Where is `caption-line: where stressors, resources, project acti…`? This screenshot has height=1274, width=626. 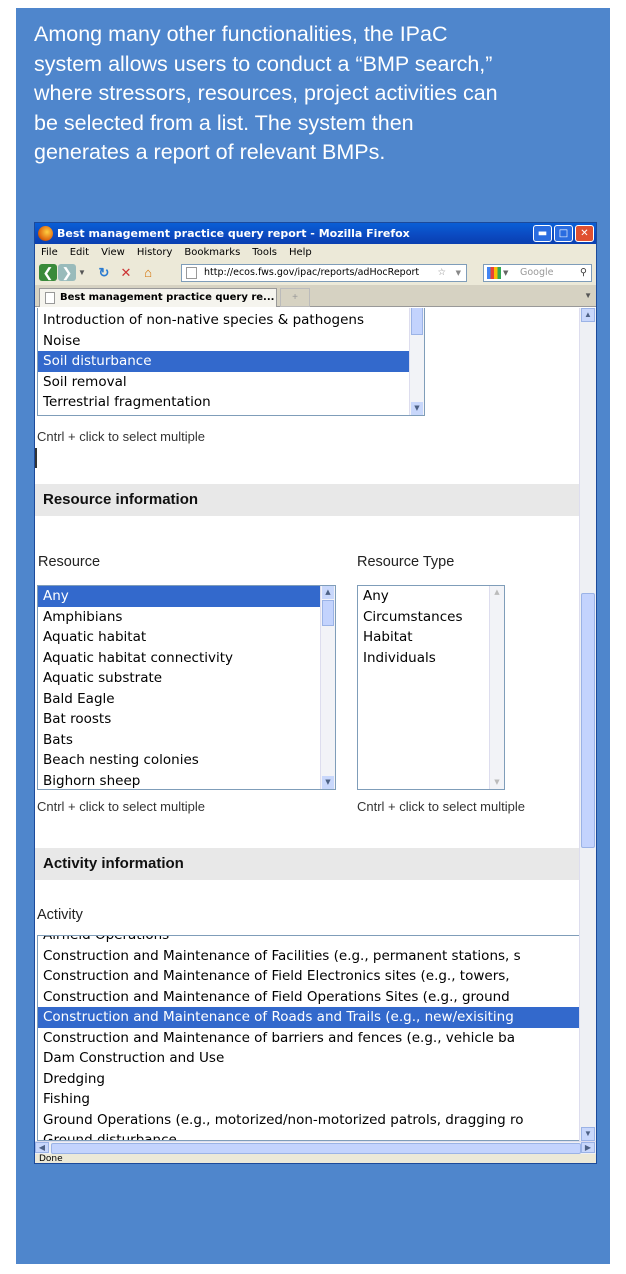
caption-line: where stressors, resources, project acti… is located at coordinates (266, 93).